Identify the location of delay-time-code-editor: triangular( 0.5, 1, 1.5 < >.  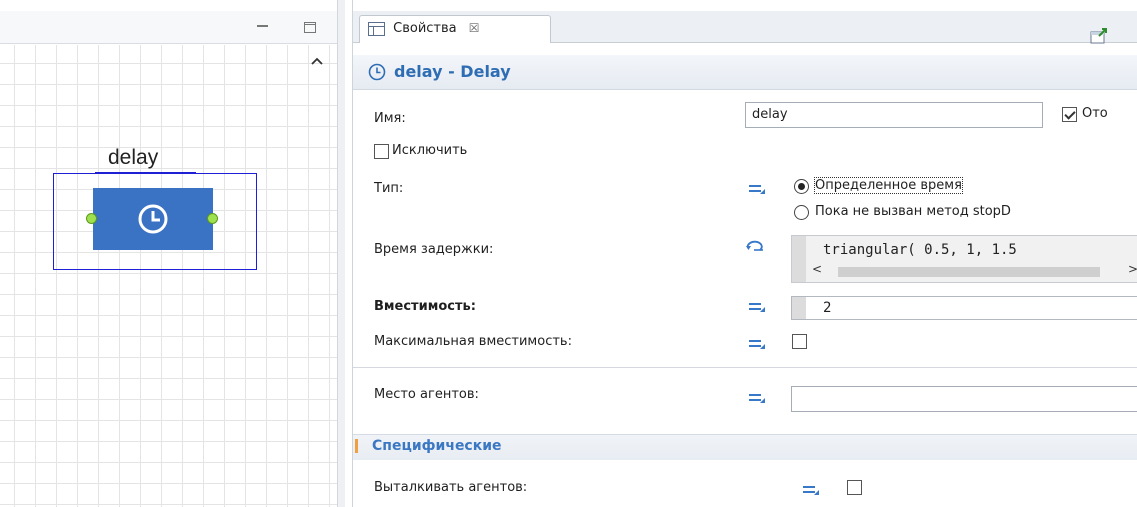
(964, 259).